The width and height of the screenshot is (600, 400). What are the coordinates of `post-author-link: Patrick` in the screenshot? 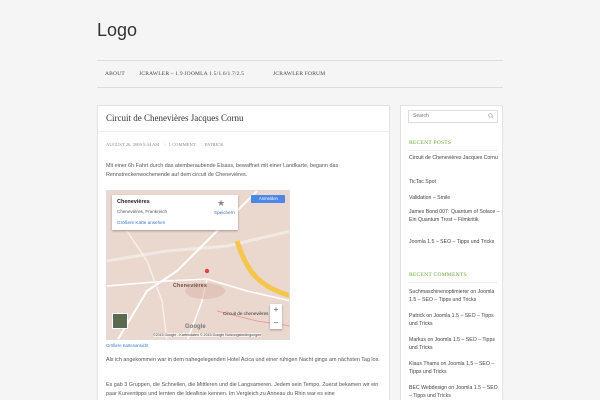 It's located at (214, 144).